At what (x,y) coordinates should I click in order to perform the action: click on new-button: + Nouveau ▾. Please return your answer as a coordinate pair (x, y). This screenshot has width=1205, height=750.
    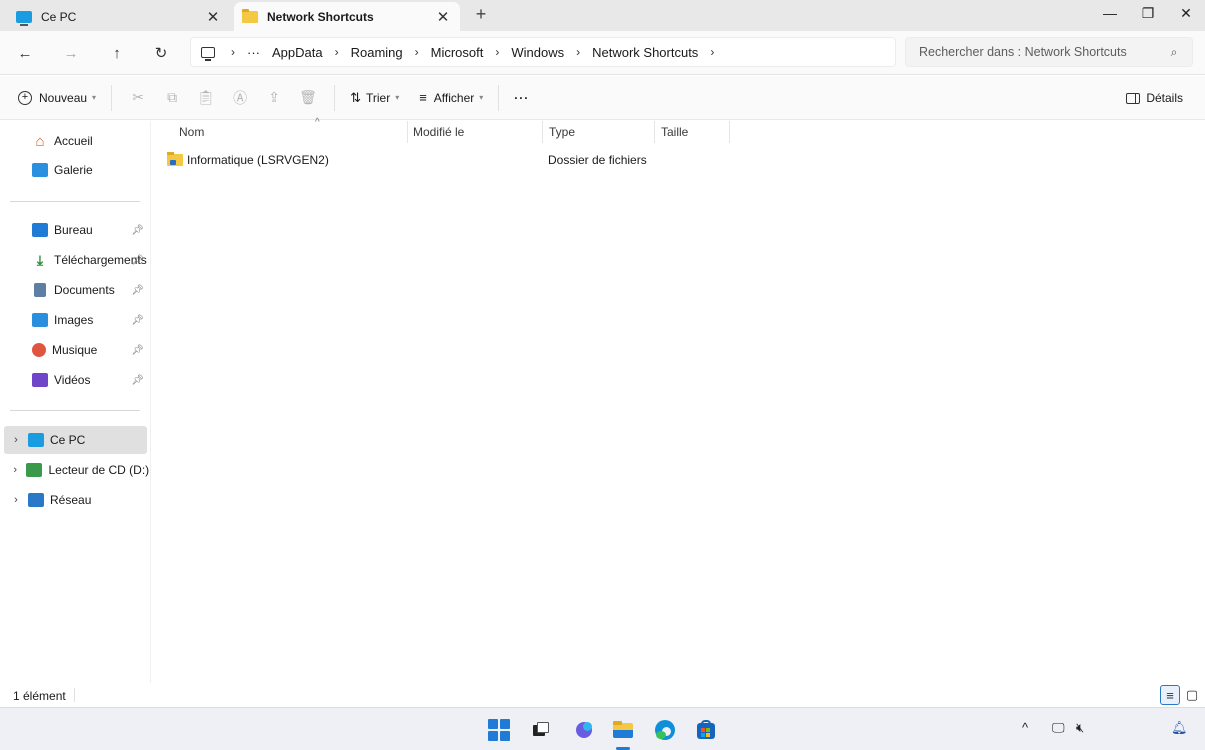
    Looking at the image, I should click on (57, 98).